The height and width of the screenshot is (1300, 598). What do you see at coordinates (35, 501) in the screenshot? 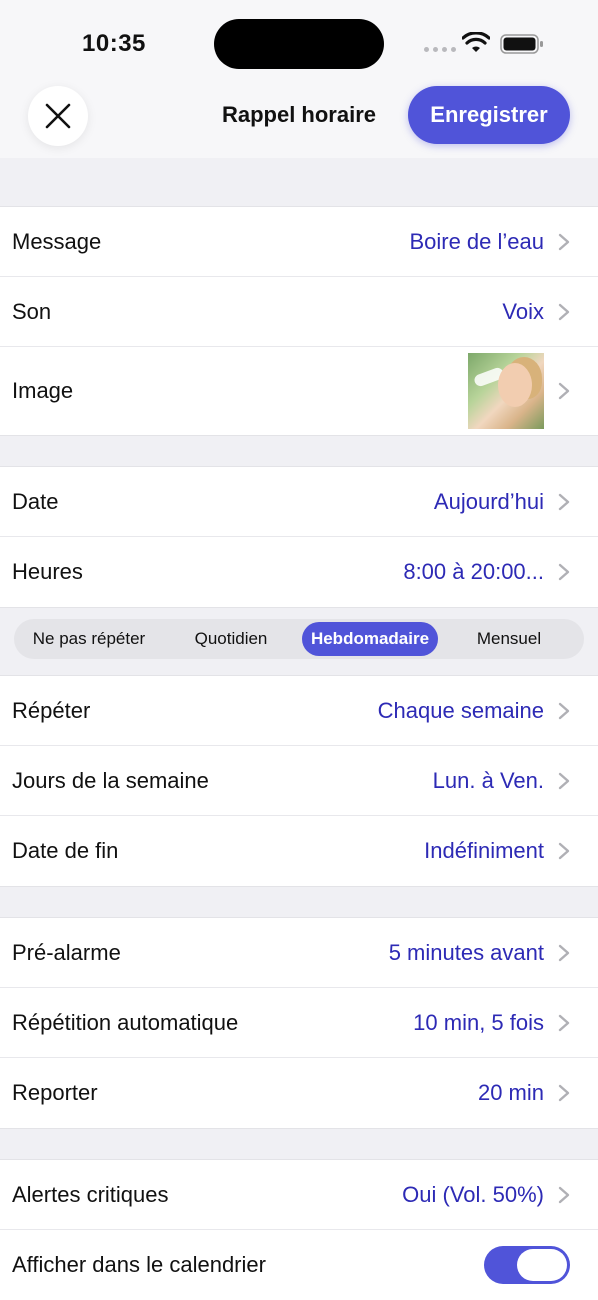
I see `row-label: Date` at bounding box center [35, 501].